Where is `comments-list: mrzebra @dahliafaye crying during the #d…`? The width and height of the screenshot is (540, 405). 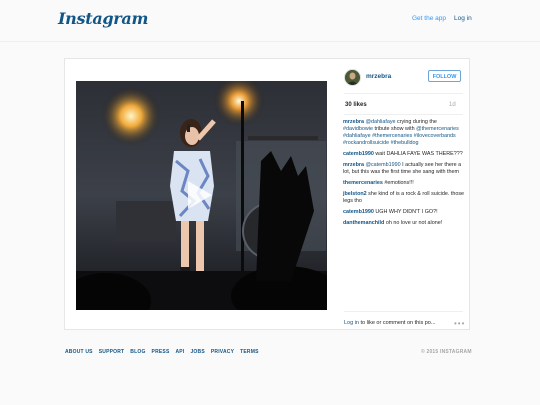 comments-list: mrzebra @dahliafaye crying during the #d… is located at coordinates (405, 175).